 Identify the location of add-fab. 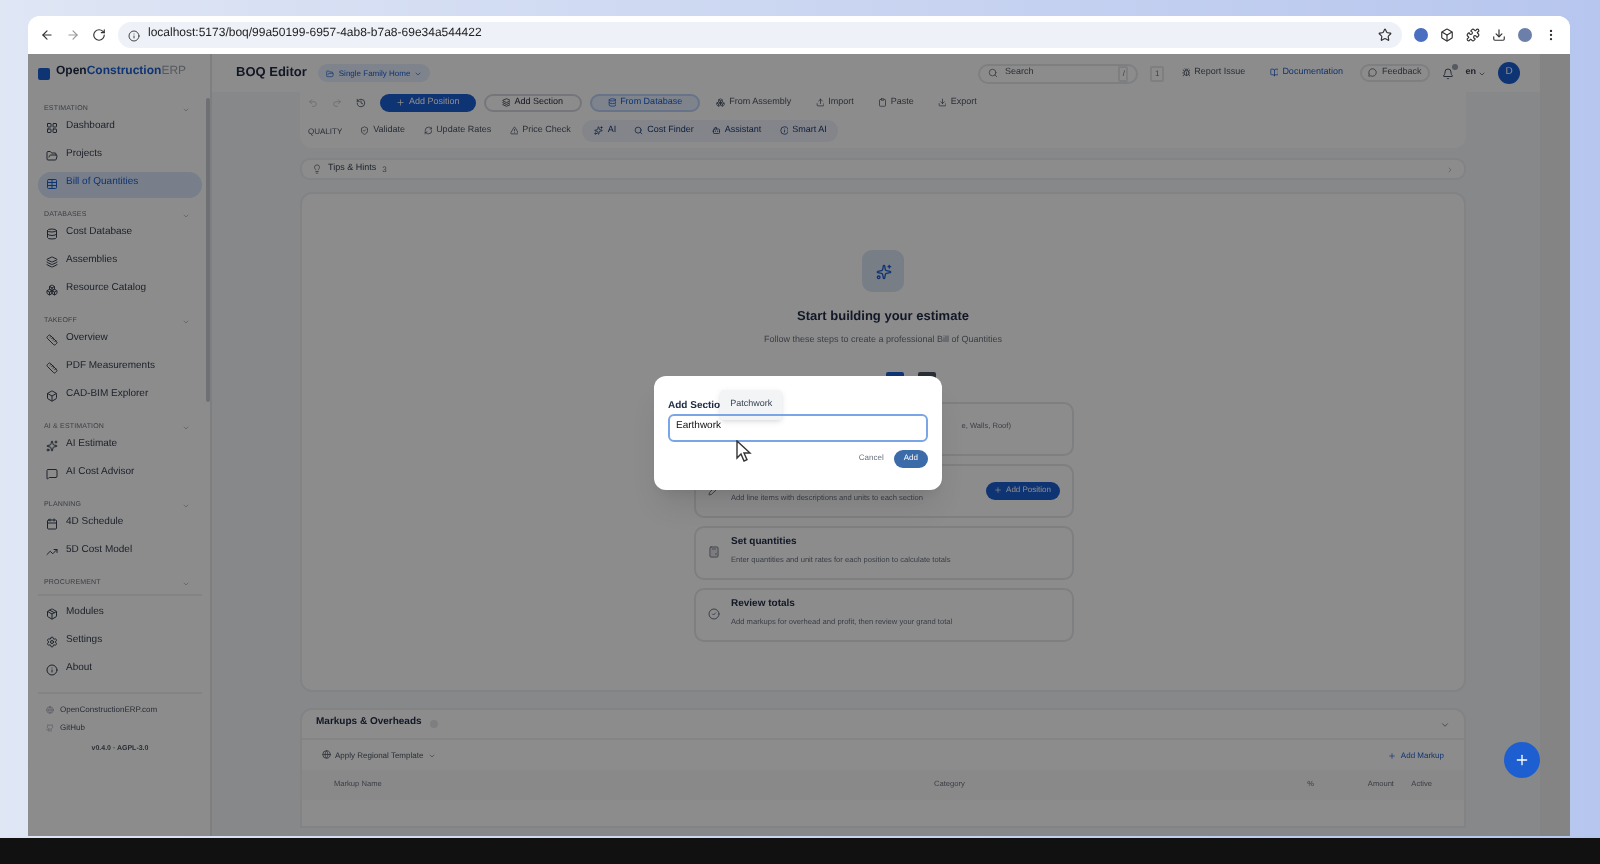
(1522, 760).